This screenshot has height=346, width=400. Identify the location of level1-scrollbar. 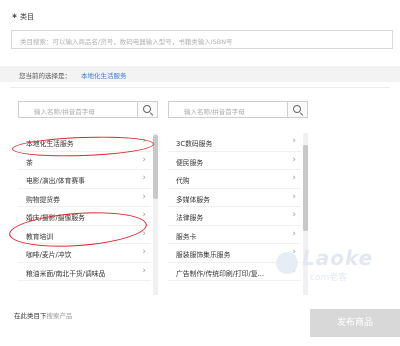
(155, 214).